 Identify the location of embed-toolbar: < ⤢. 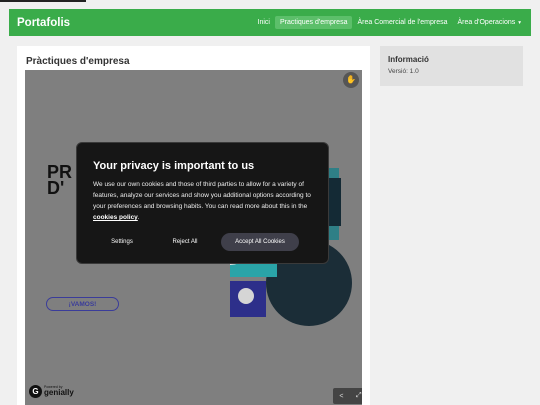
(347, 396).